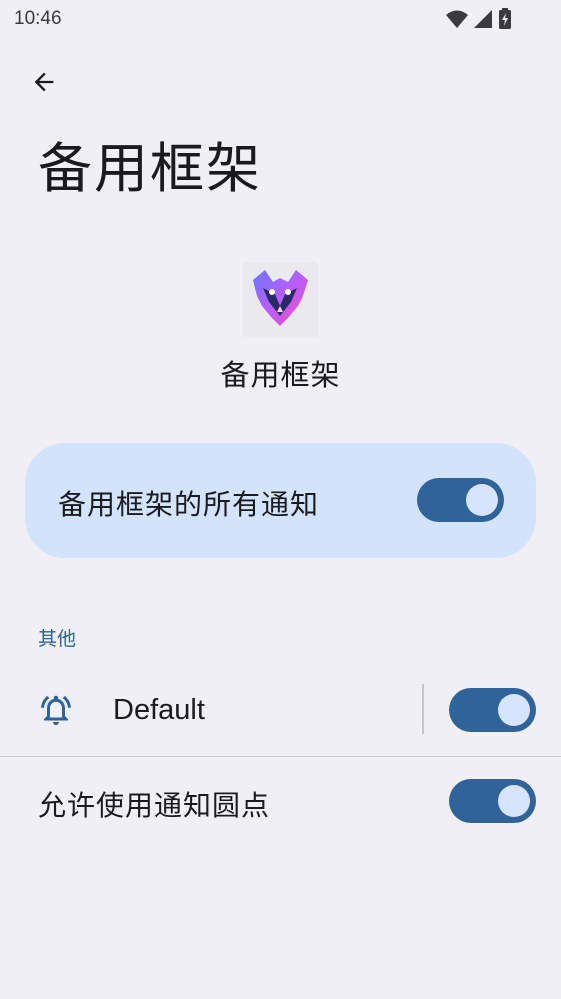 This screenshot has width=561, height=999. I want to click on row-divider, so click(423, 709).